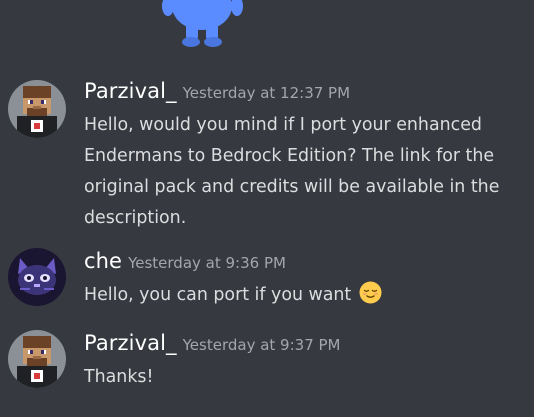 This screenshot has height=417, width=534. Describe the element at coordinates (103, 261) in the screenshot. I see `username: che` at that location.